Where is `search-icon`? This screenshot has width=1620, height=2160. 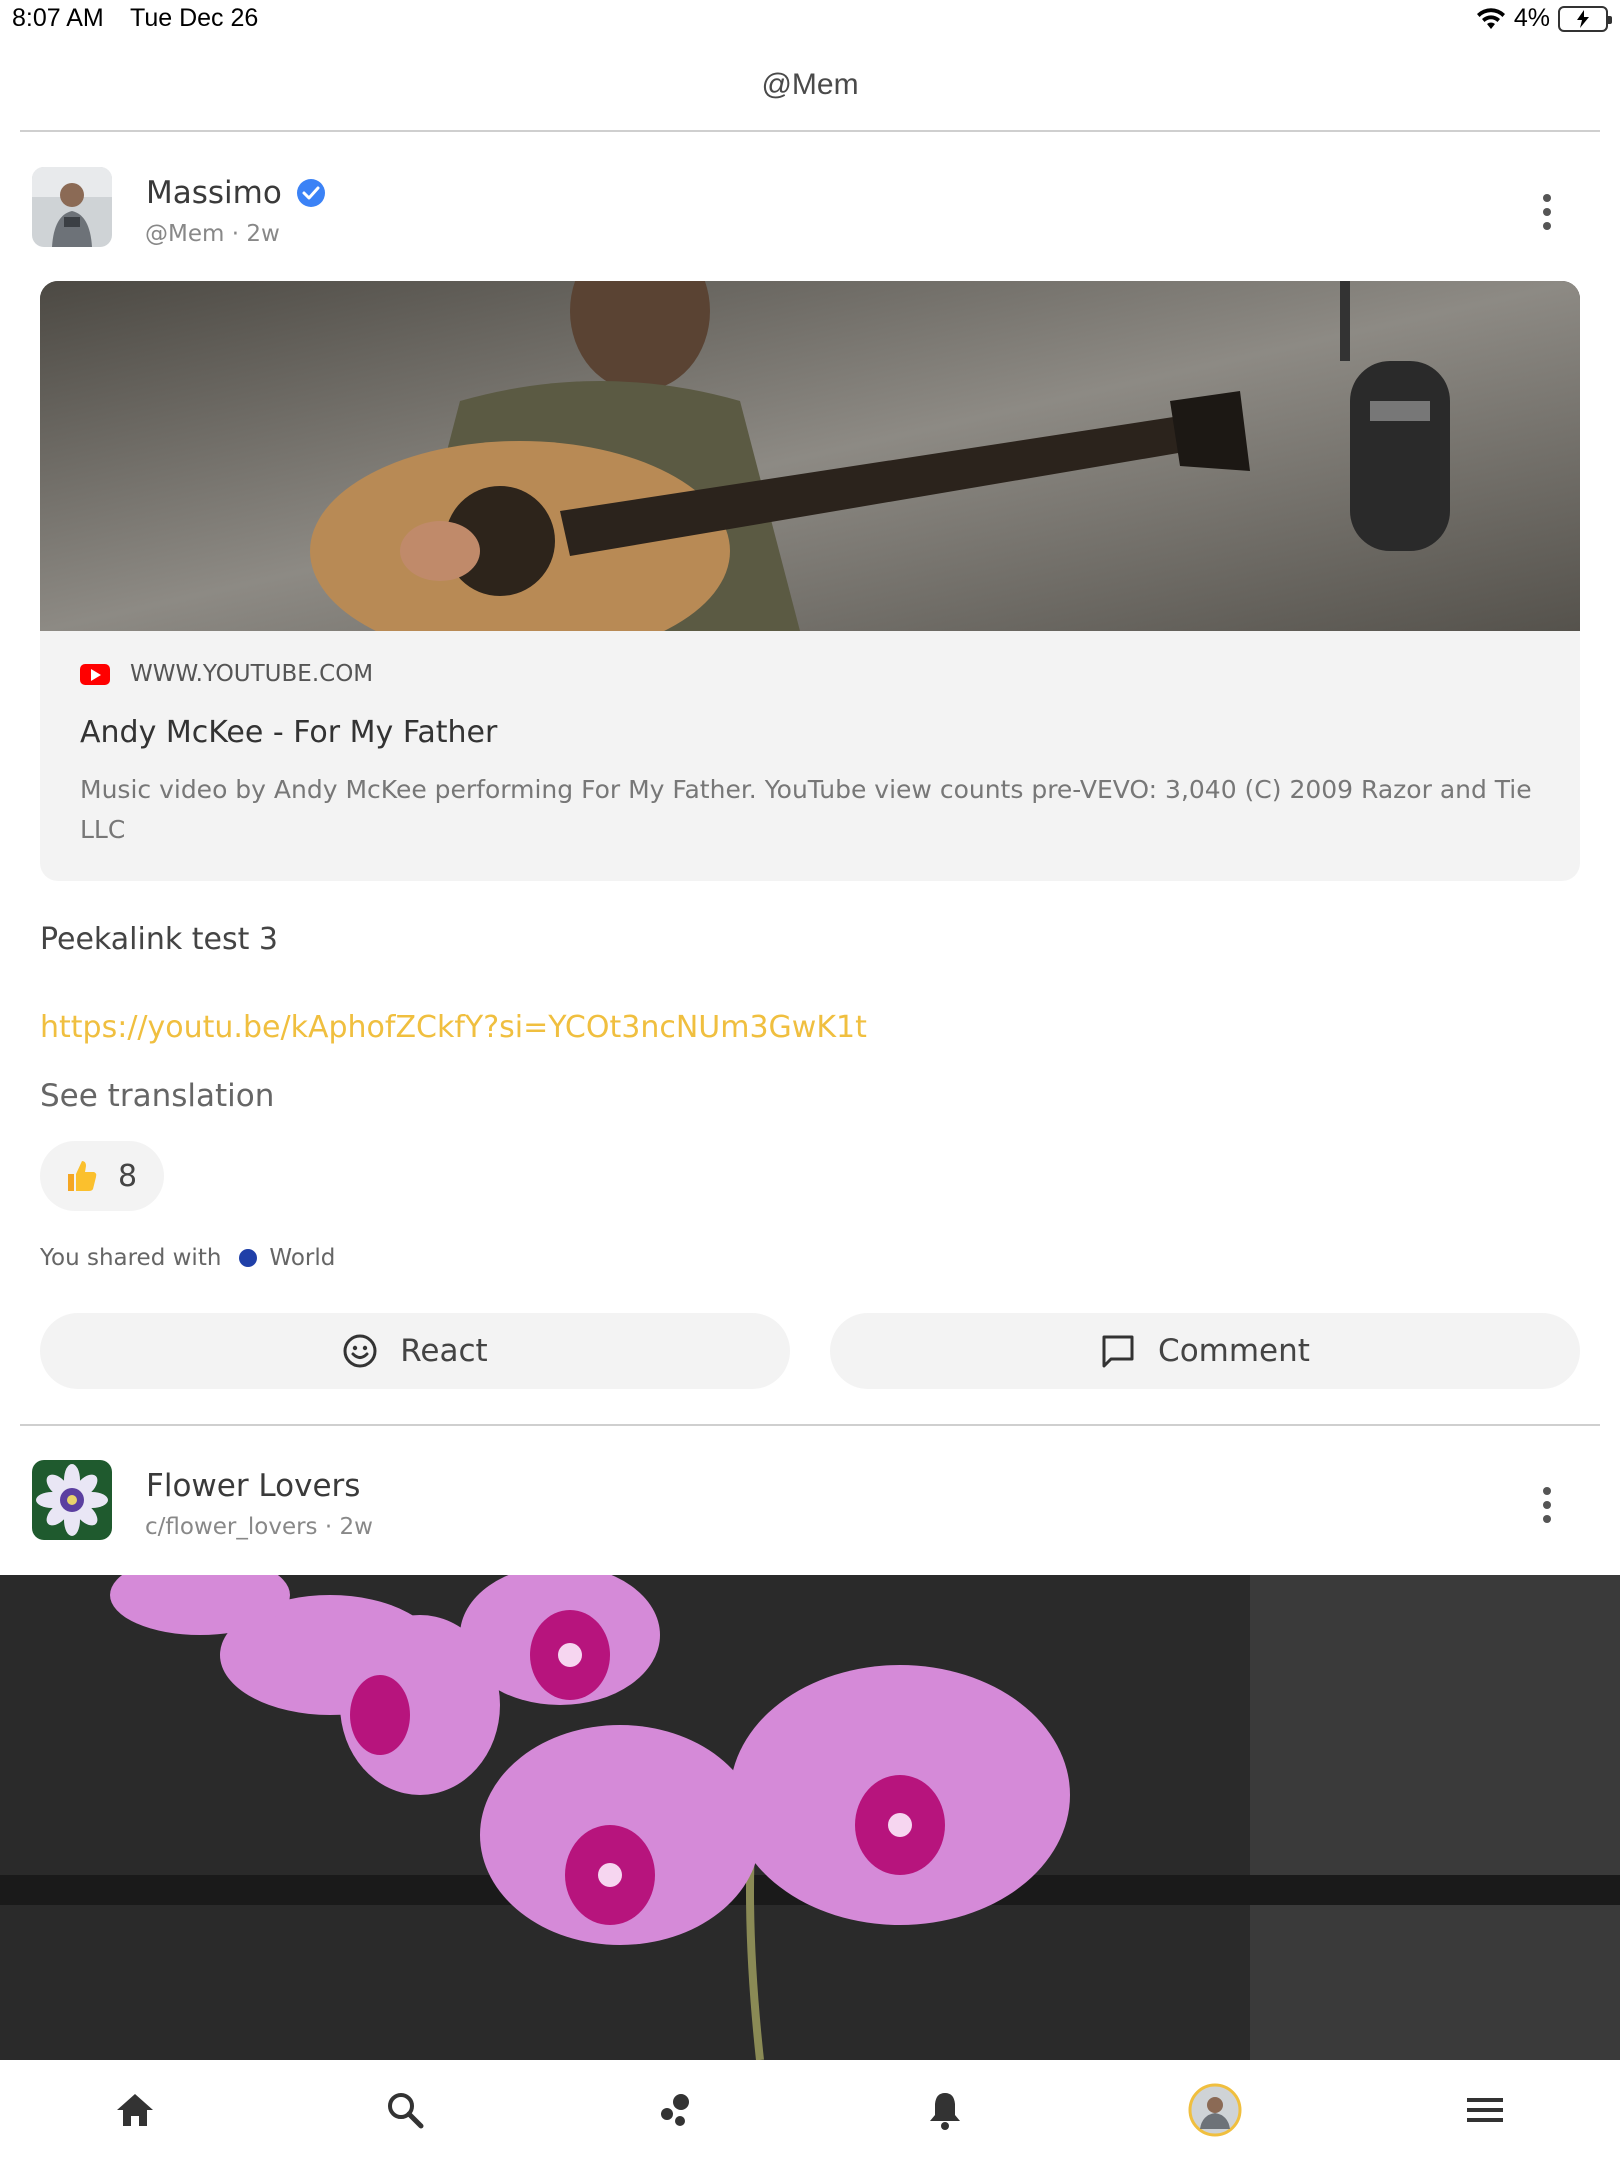 search-icon is located at coordinates (406, 2111).